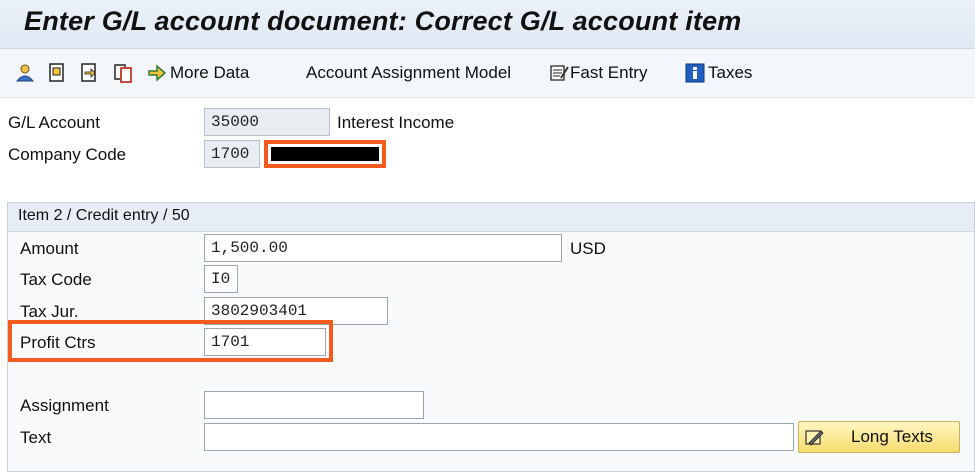 The image size is (975, 472). I want to click on document-copy-icon, so click(123, 73).